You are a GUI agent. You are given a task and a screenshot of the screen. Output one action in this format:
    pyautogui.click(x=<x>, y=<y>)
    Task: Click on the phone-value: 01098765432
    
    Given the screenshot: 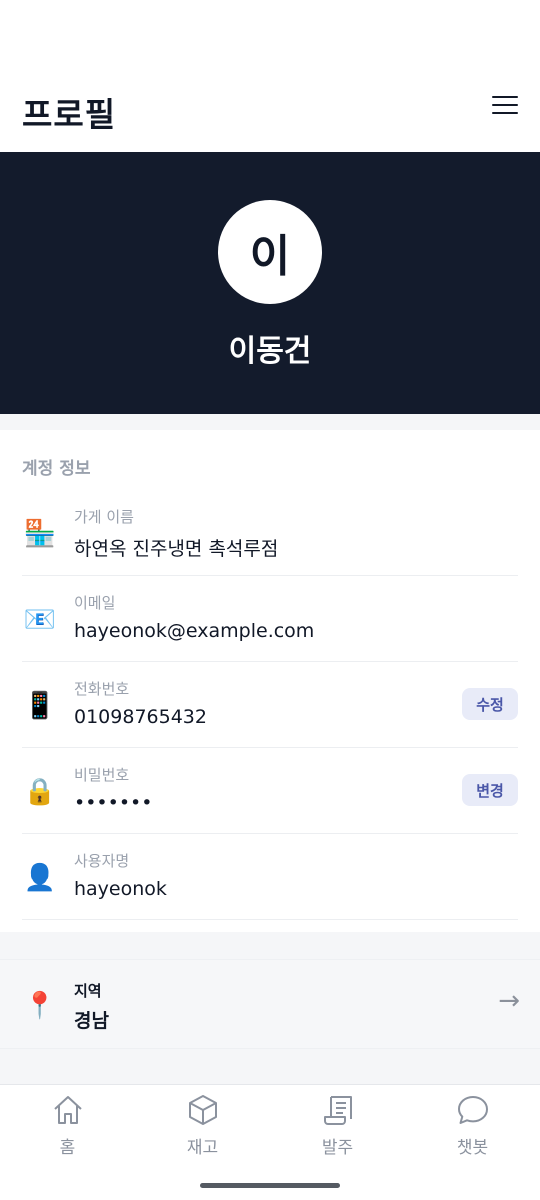 What is the action you would take?
    pyautogui.click(x=140, y=717)
    